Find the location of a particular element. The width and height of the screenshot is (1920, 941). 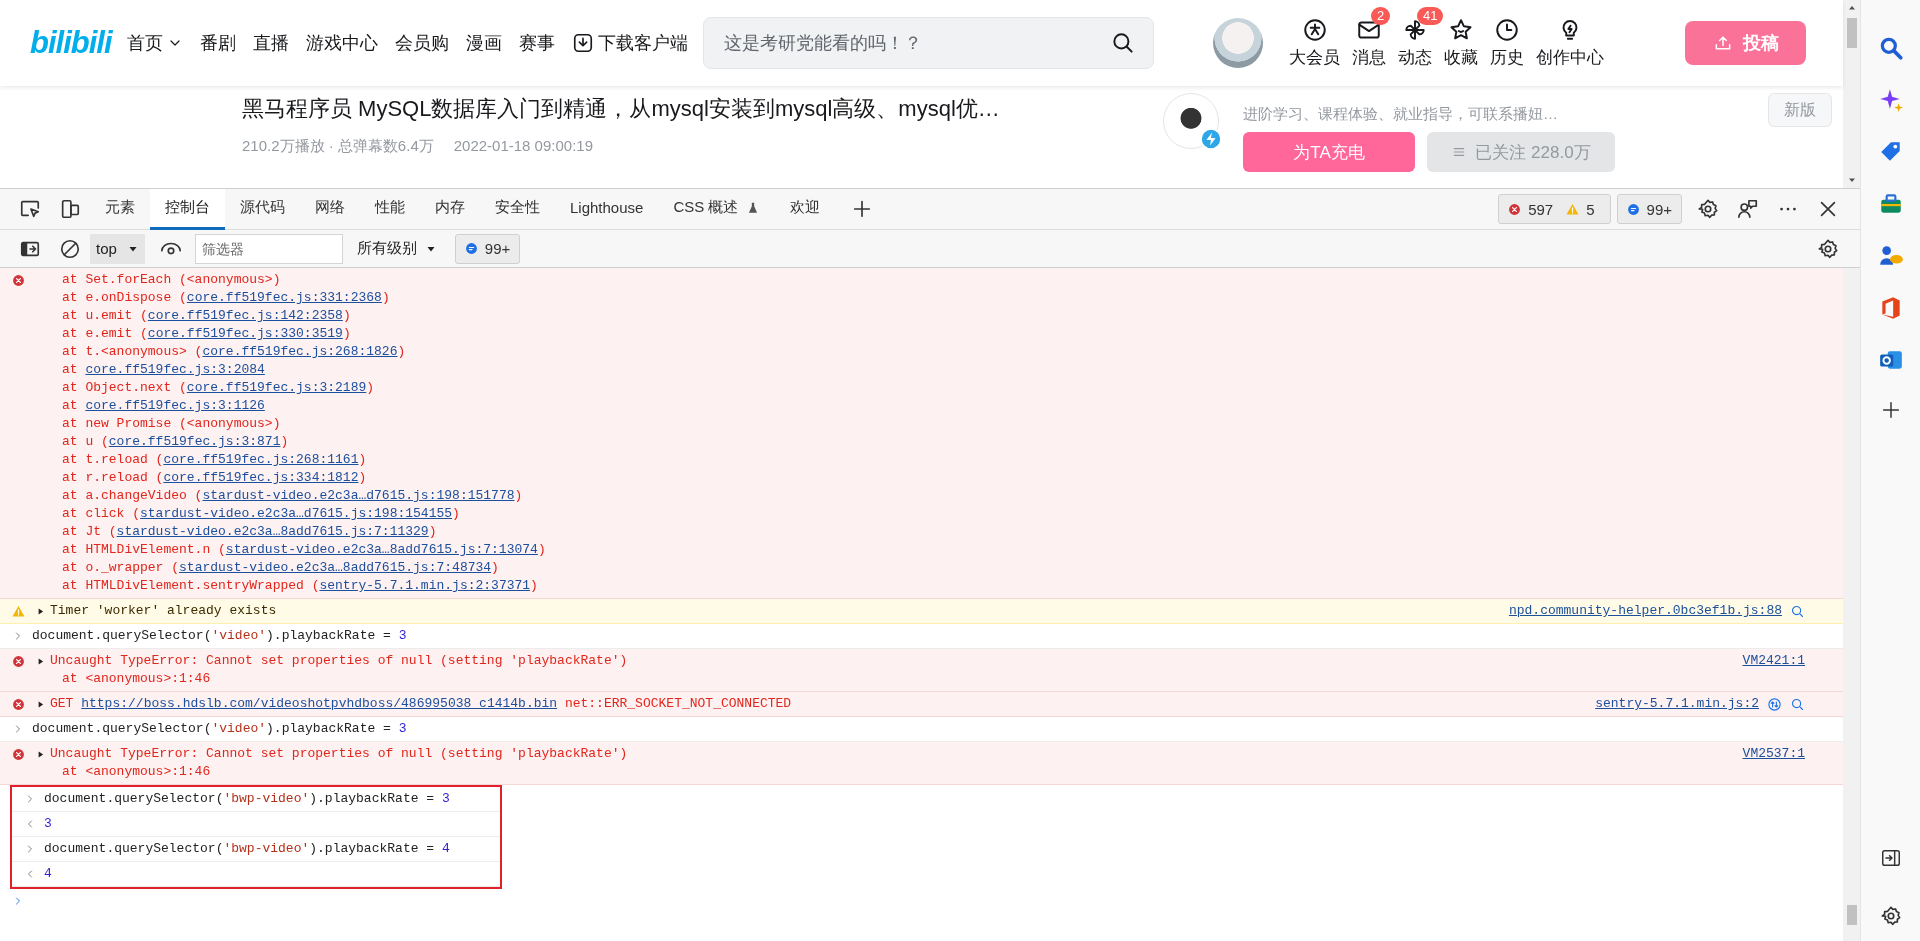

stack-frame: at HTMLDivElement.n (stardust-video.e2c3a…8add7615.js:7:13074) is located at coordinates (918, 550).